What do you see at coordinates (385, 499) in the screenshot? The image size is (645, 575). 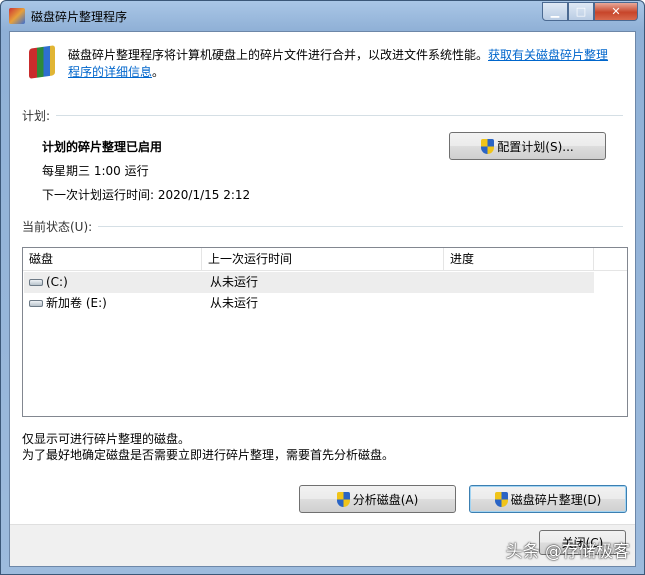 I see `analyze-label: 分析磁盘(A)` at bounding box center [385, 499].